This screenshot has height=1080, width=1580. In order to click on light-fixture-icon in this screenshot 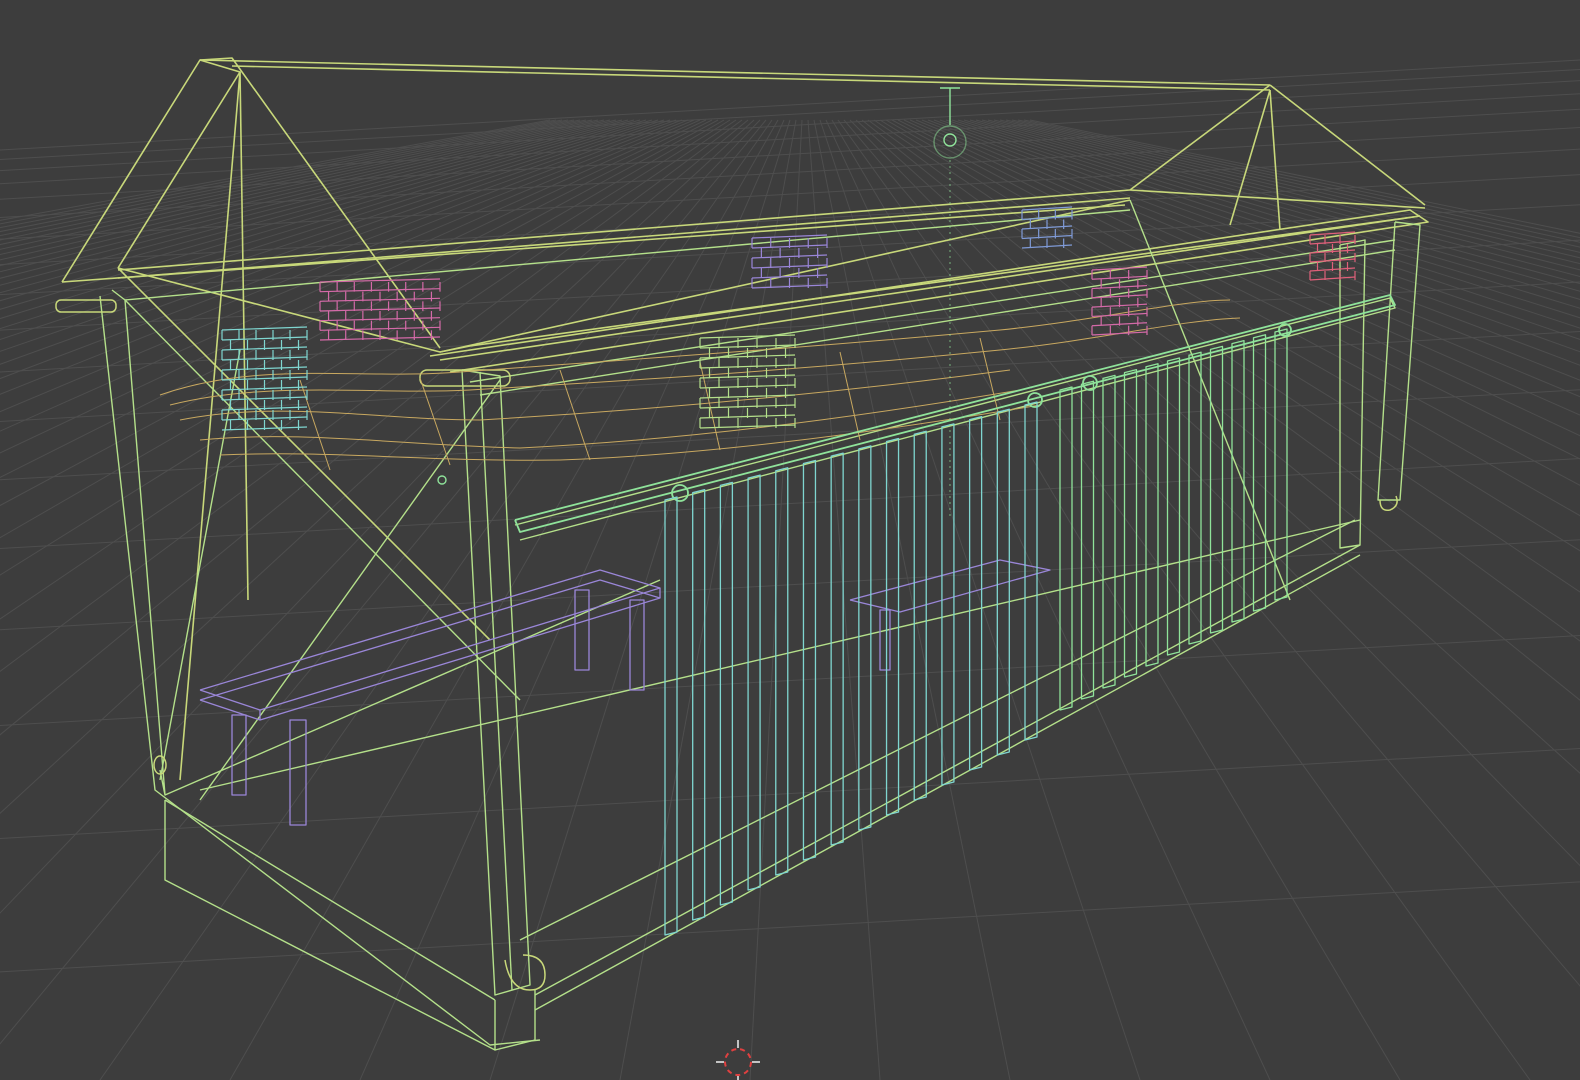, I will do `click(950, 140)`.